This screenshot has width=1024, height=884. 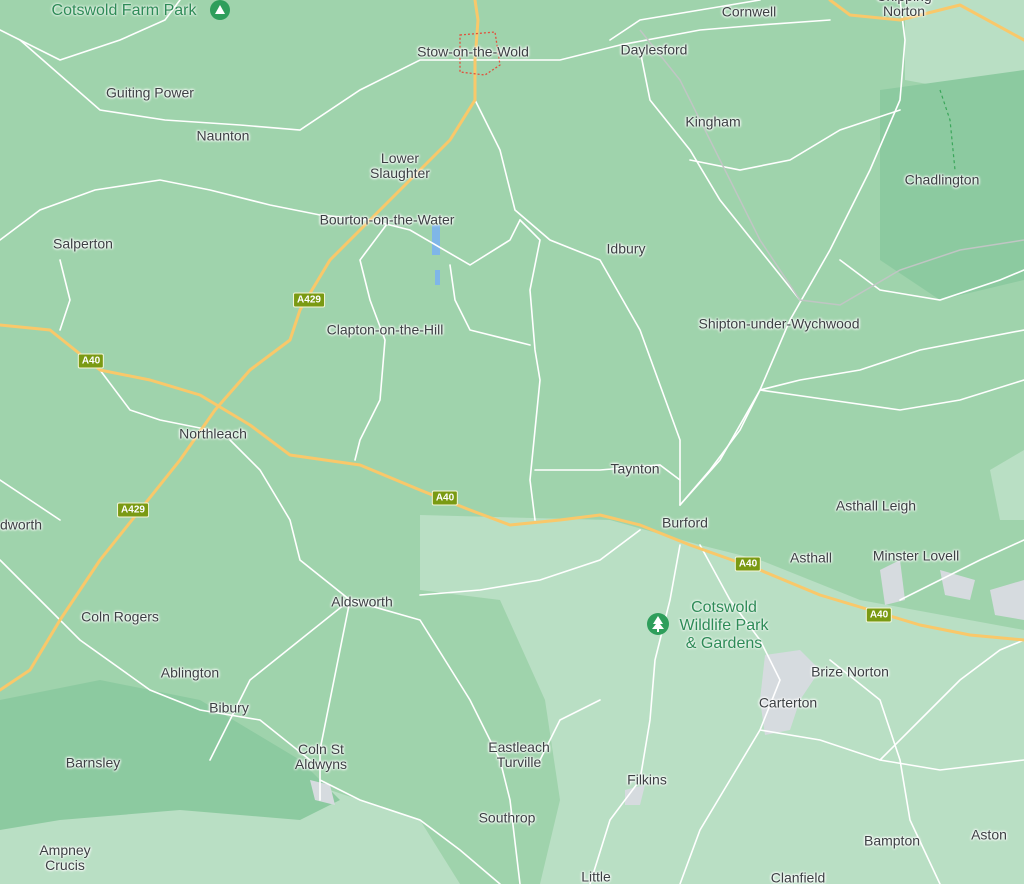 What do you see at coordinates (229, 708) in the screenshot?
I see `place-bibury: Bibury` at bounding box center [229, 708].